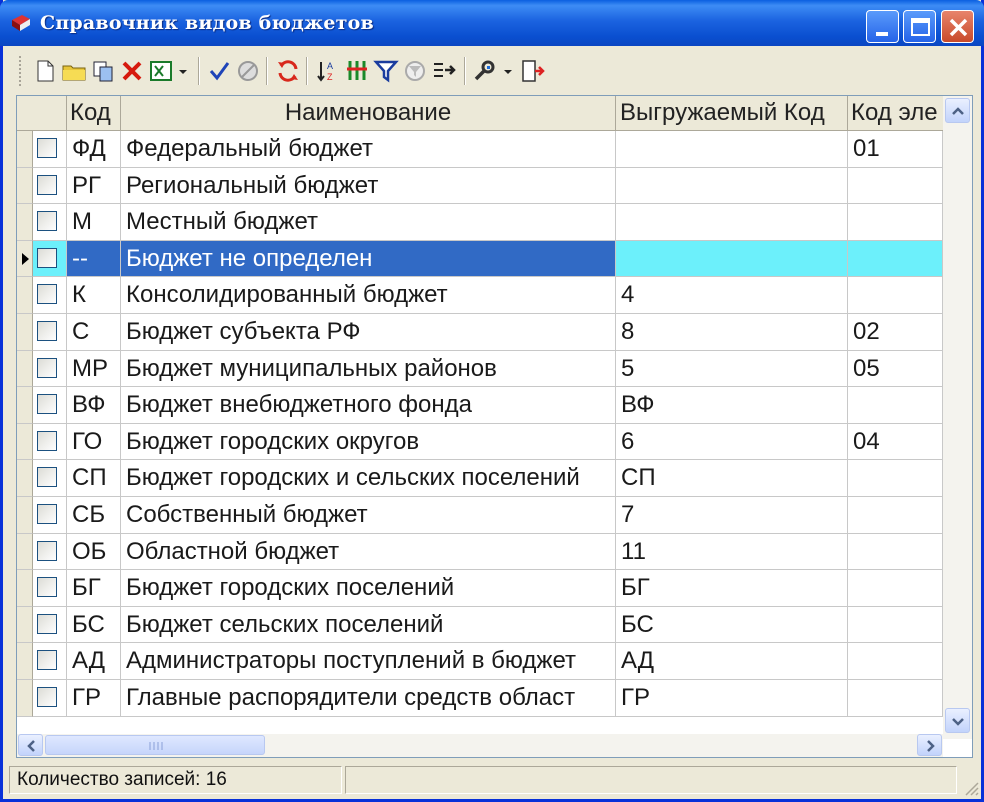  I want to click on cell-export-code: БГ, so click(732, 588).